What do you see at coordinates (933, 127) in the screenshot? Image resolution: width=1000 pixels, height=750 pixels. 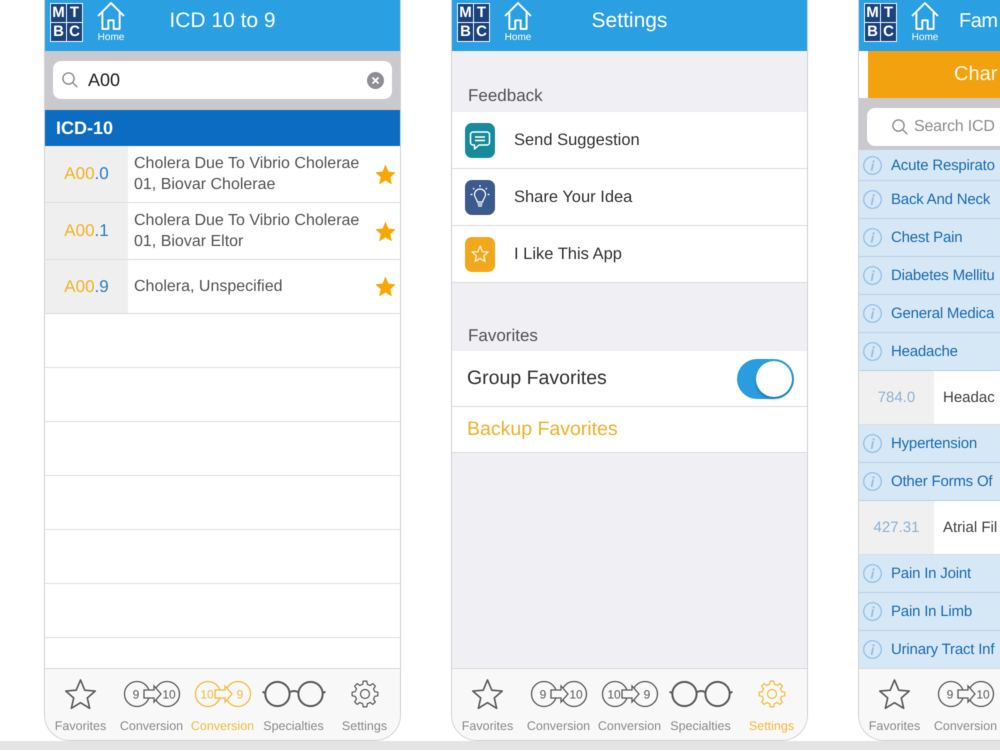 I see `search-field: Search ICD` at bounding box center [933, 127].